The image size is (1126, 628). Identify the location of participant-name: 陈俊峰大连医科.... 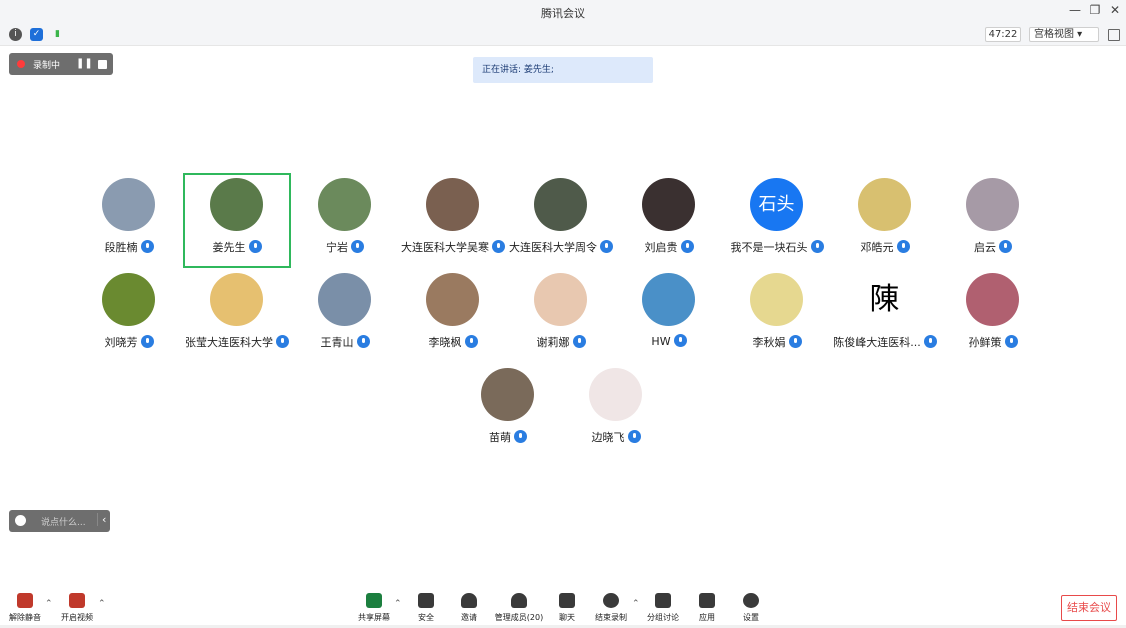
(885, 342).